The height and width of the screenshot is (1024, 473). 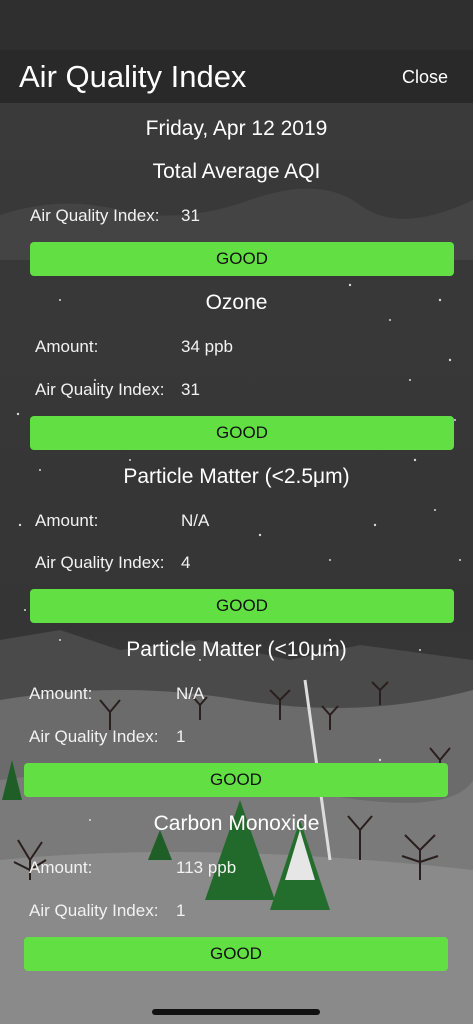 What do you see at coordinates (61, 867) in the screenshot?
I see `co-amount-label: Amount:` at bounding box center [61, 867].